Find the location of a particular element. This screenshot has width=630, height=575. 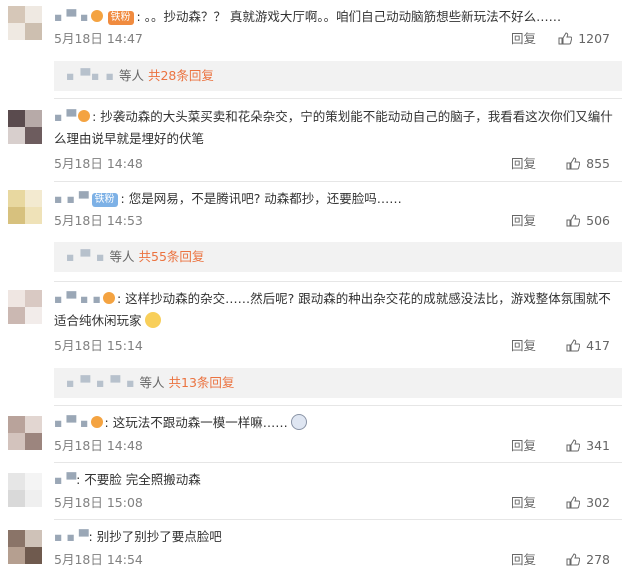

sub-replies: ▪ ▀ ▪ ▀ ▪ 等人 共13条回复 is located at coordinates (338, 383).